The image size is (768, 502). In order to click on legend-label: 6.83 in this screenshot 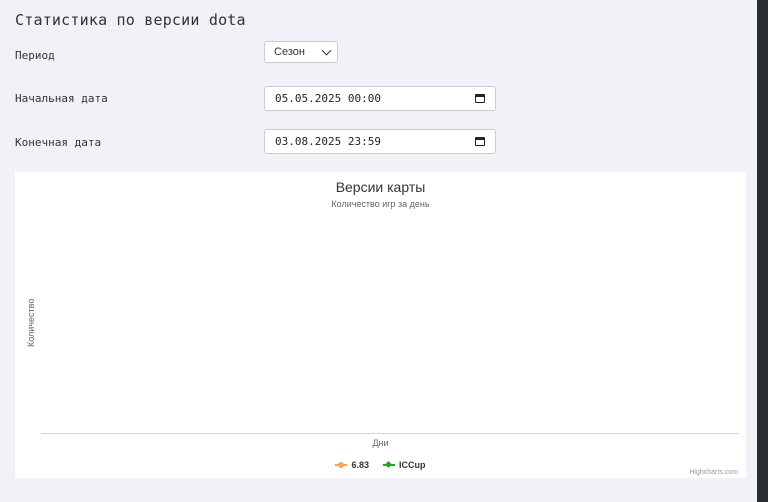, I will do `click(360, 465)`.